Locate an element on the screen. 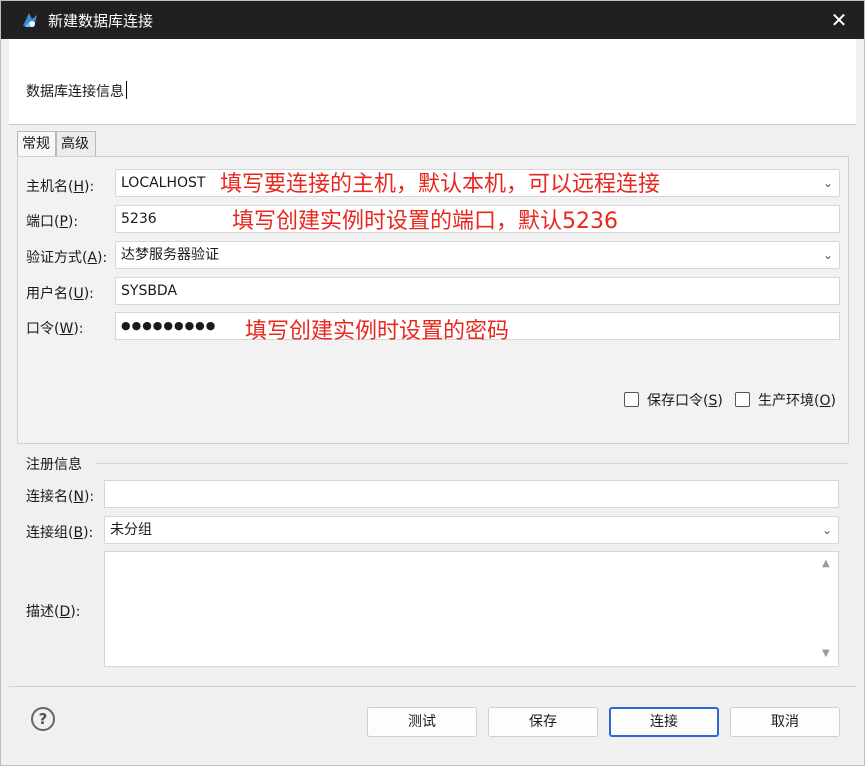 The width and height of the screenshot is (865, 766). tab-advanced: 高级 is located at coordinates (76, 143).